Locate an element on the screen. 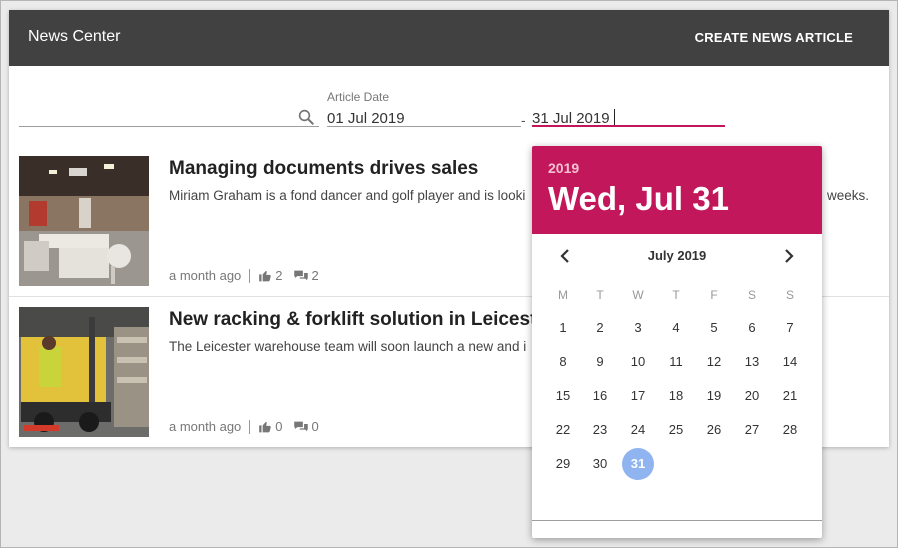 This screenshot has width=898, height=548. weekday-label: F is located at coordinates (714, 295).